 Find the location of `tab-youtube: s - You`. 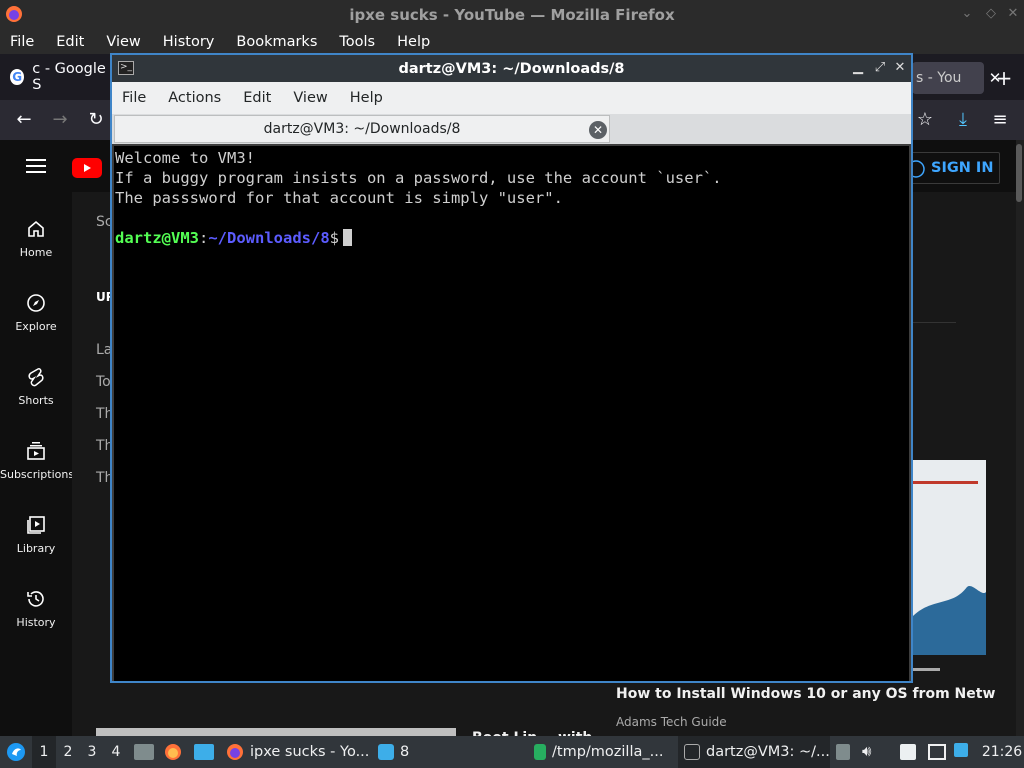

tab-youtube: s - You is located at coordinates (948, 78).